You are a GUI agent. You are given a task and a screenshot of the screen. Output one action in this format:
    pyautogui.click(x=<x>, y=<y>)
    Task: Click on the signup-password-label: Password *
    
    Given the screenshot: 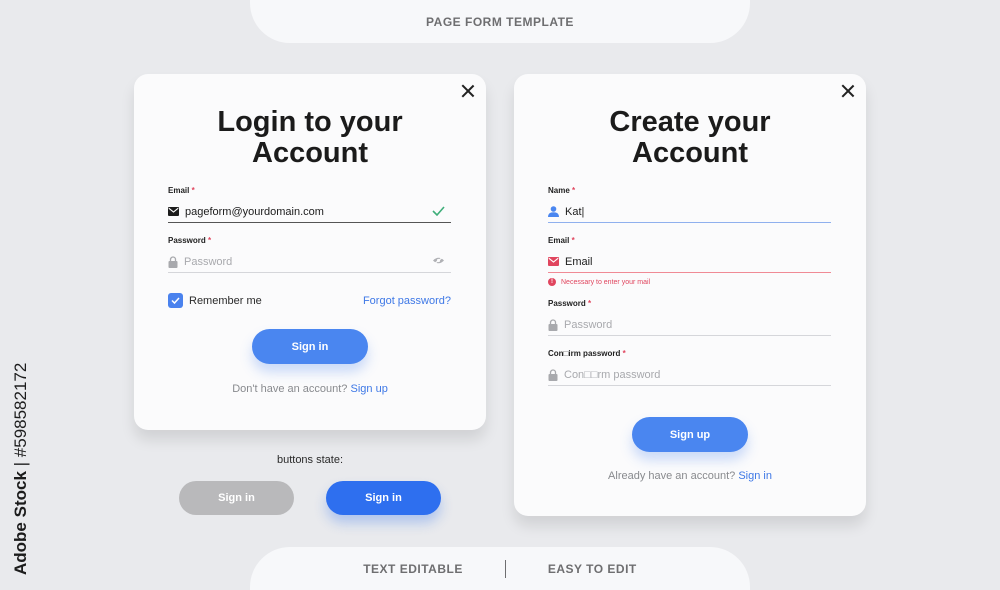 What is the action you would take?
    pyautogui.click(x=570, y=303)
    